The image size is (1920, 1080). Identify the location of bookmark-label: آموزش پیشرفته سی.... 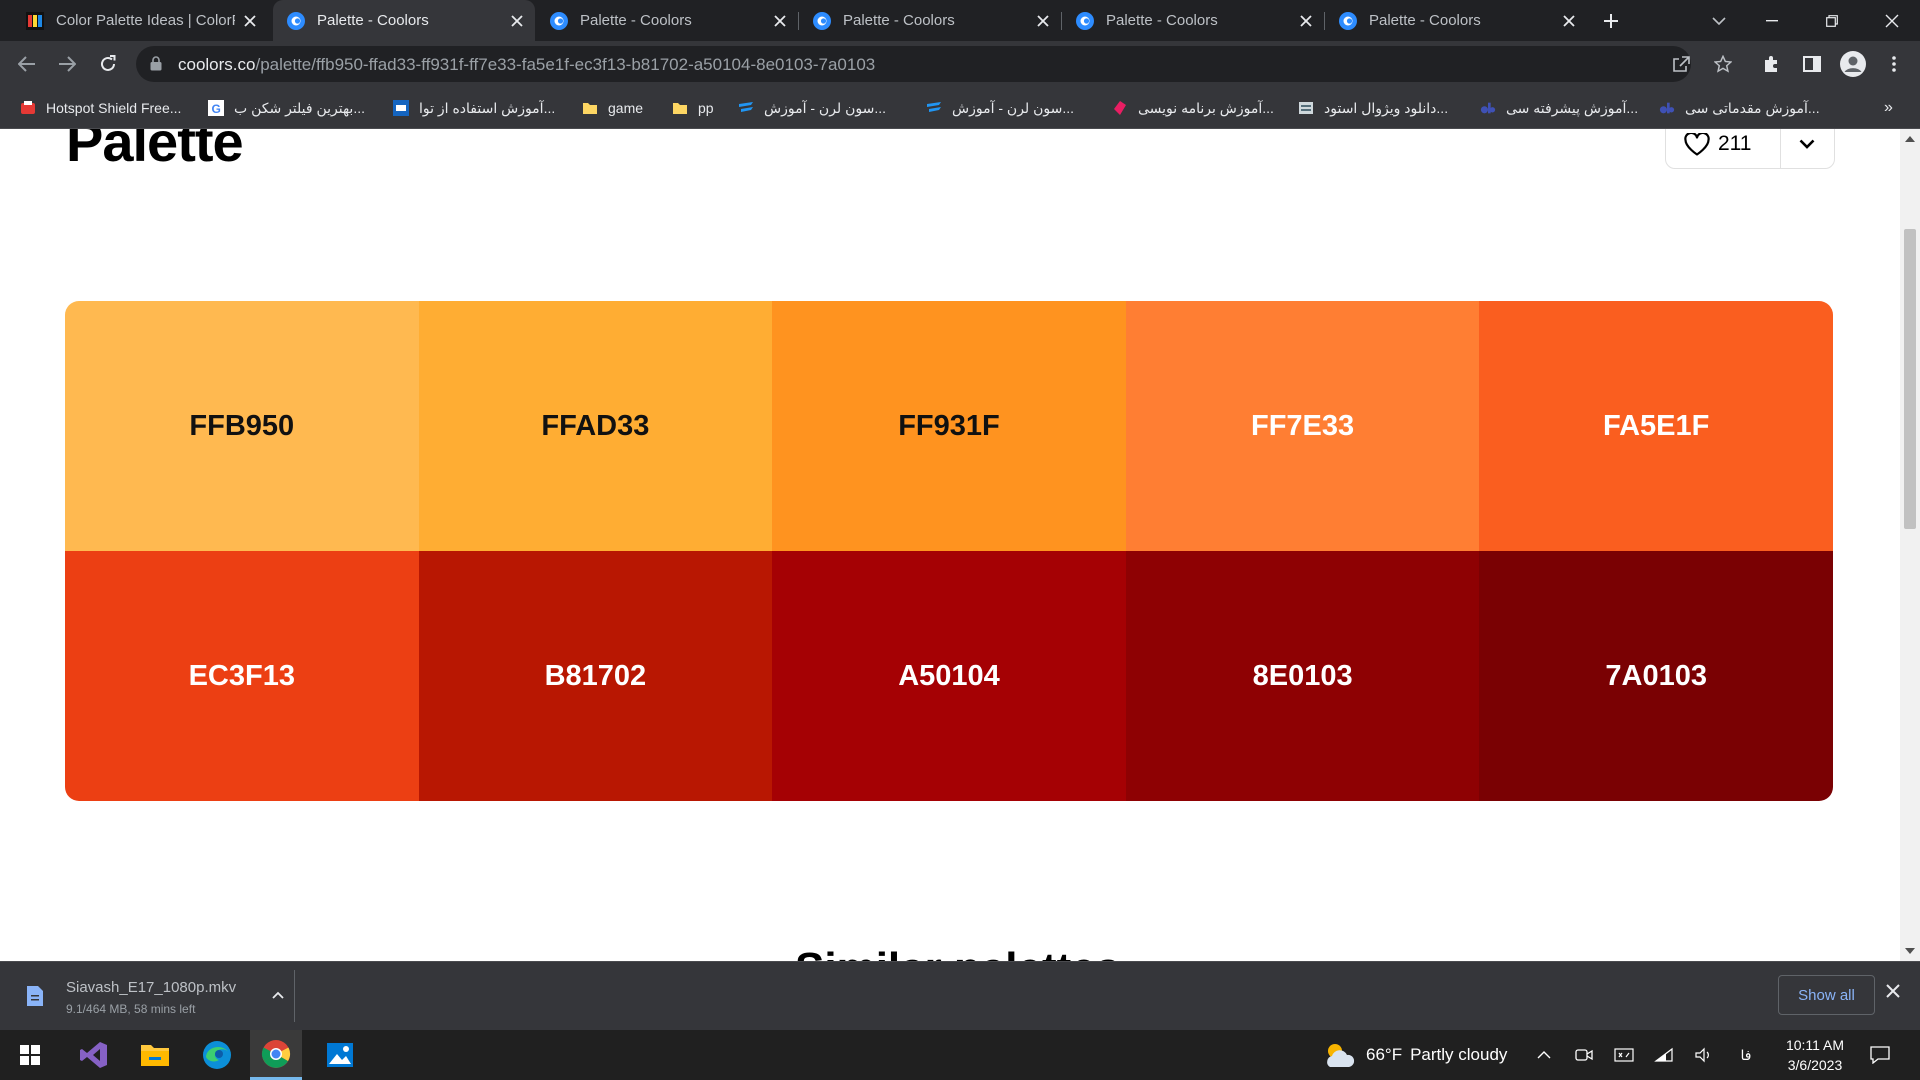
(1572, 107).